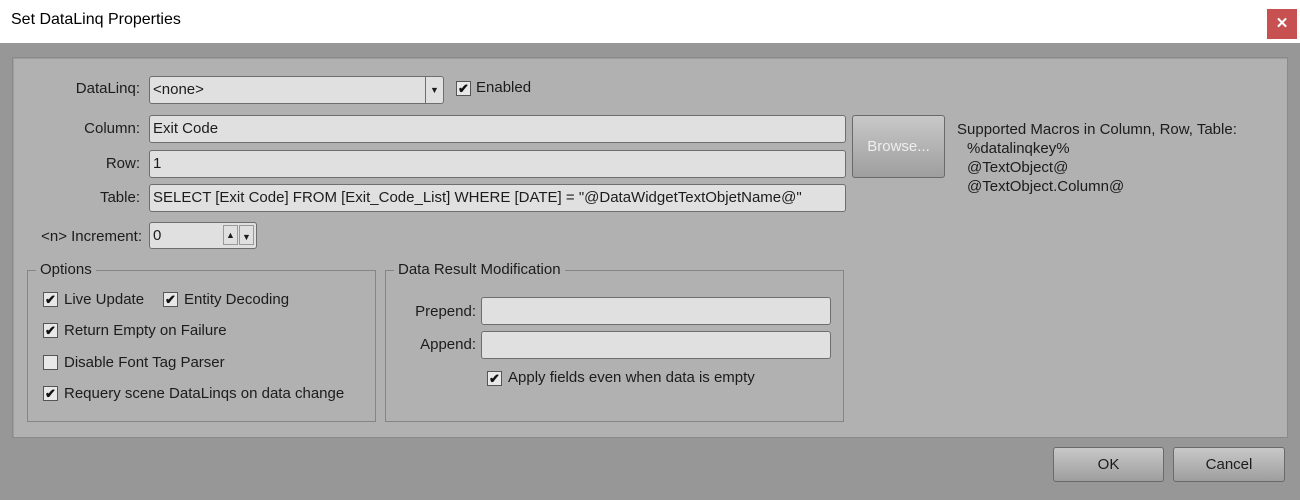 The image size is (1300, 500). I want to click on spin-down-icon: ▼, so click(246, 235).